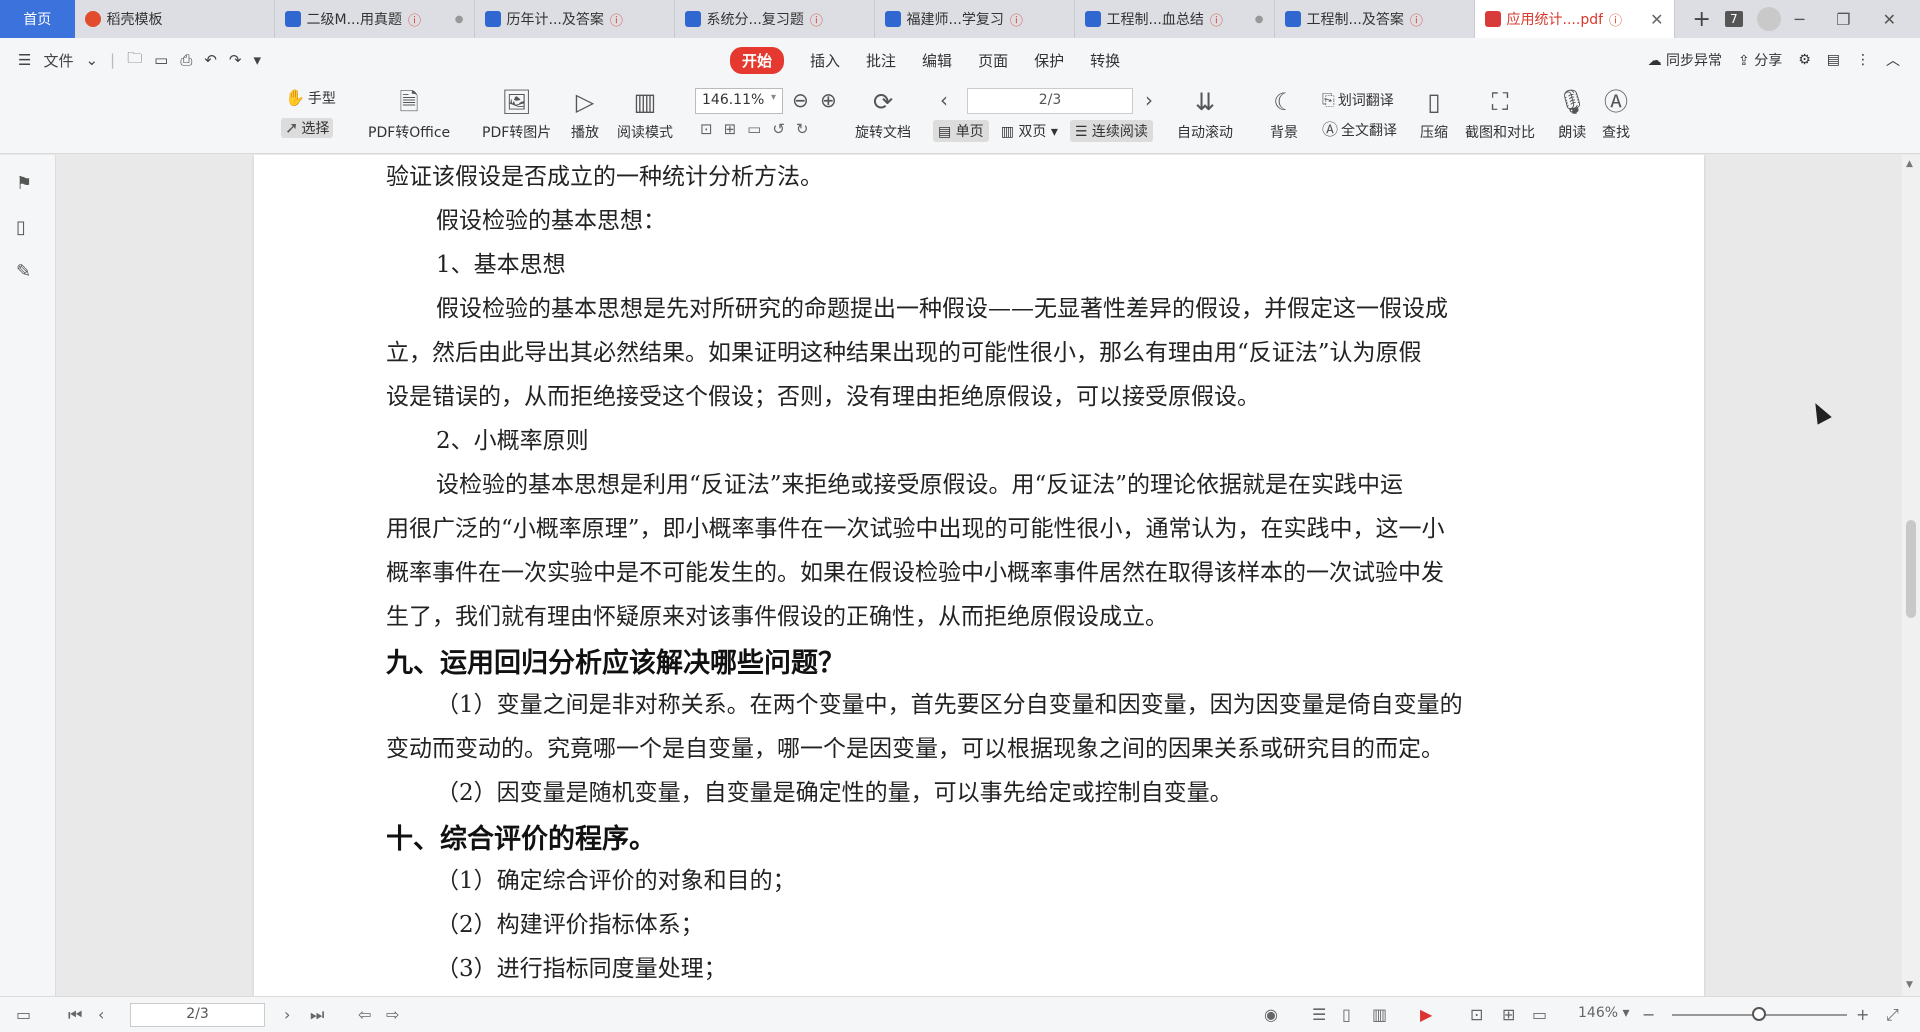 This screenshot has width=1920, height=1032. I want to click on zoom-input: 146.11% ▾, so click(739, 101).